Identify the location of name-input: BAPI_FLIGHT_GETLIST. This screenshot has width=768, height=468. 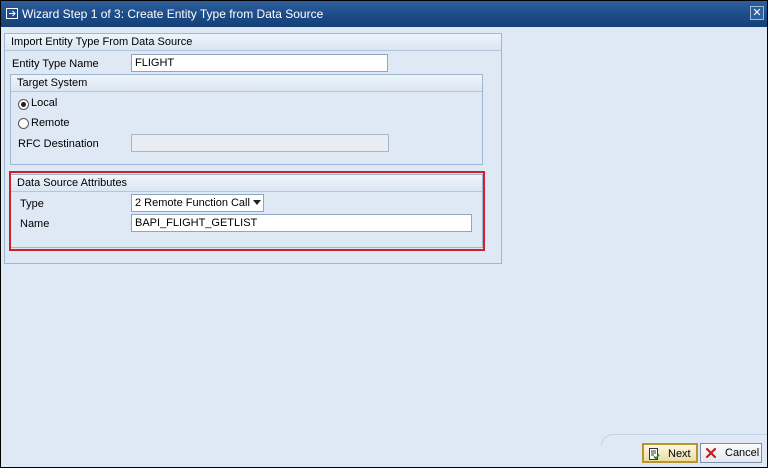
(301, 223).